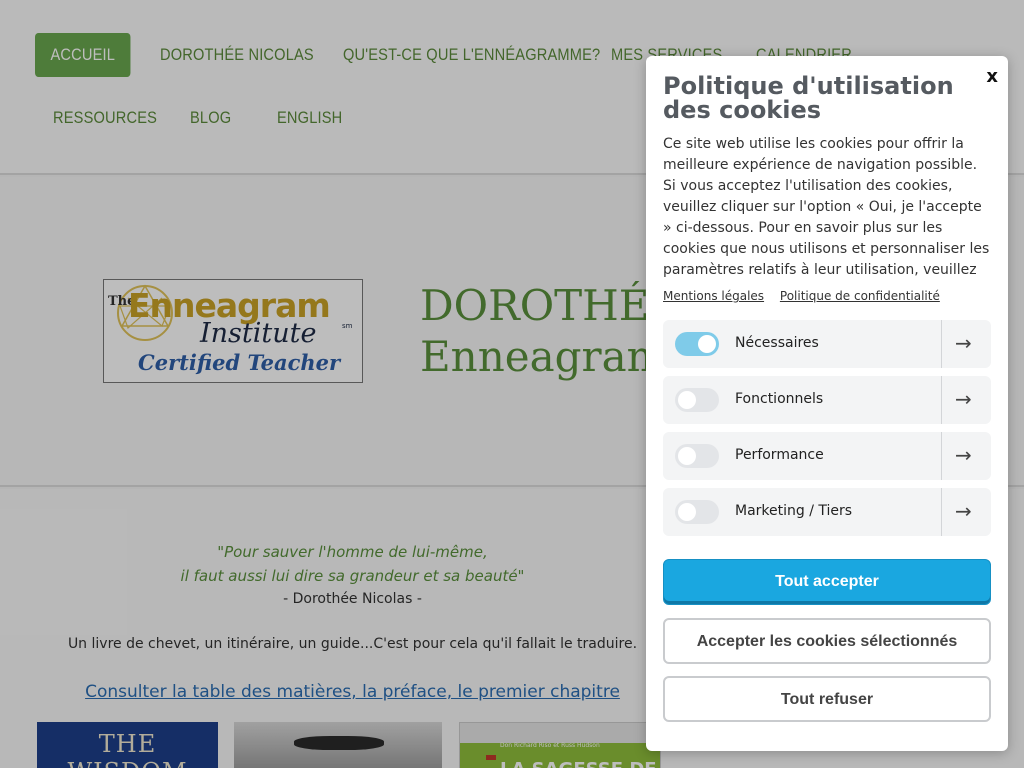 Image resolution: width=1024 pixels, height=768 pixels. What do you see at coordinates (779, 455) in the screenshot?
I see `category-label: Performance` at bounding box center [779, 455].